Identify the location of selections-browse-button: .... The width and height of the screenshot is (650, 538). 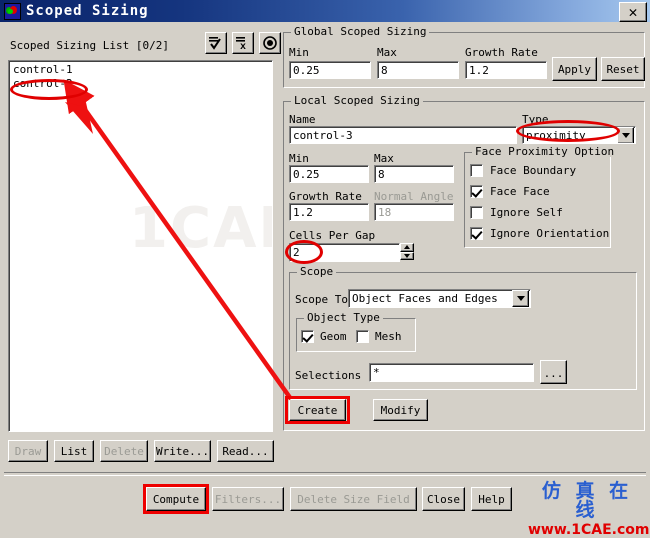
(553, 372).